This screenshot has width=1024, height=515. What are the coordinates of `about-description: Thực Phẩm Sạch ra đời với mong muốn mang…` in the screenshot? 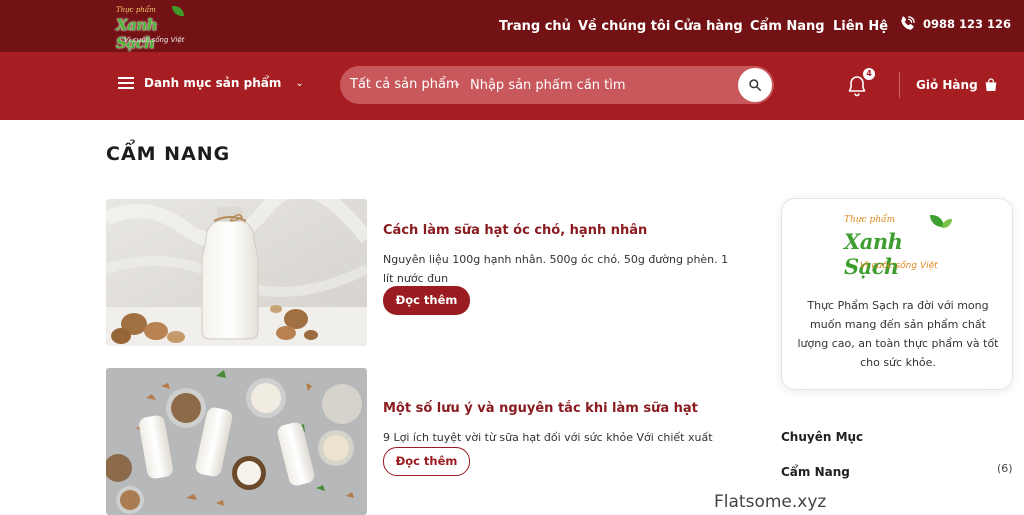 It's located at (898, 334).